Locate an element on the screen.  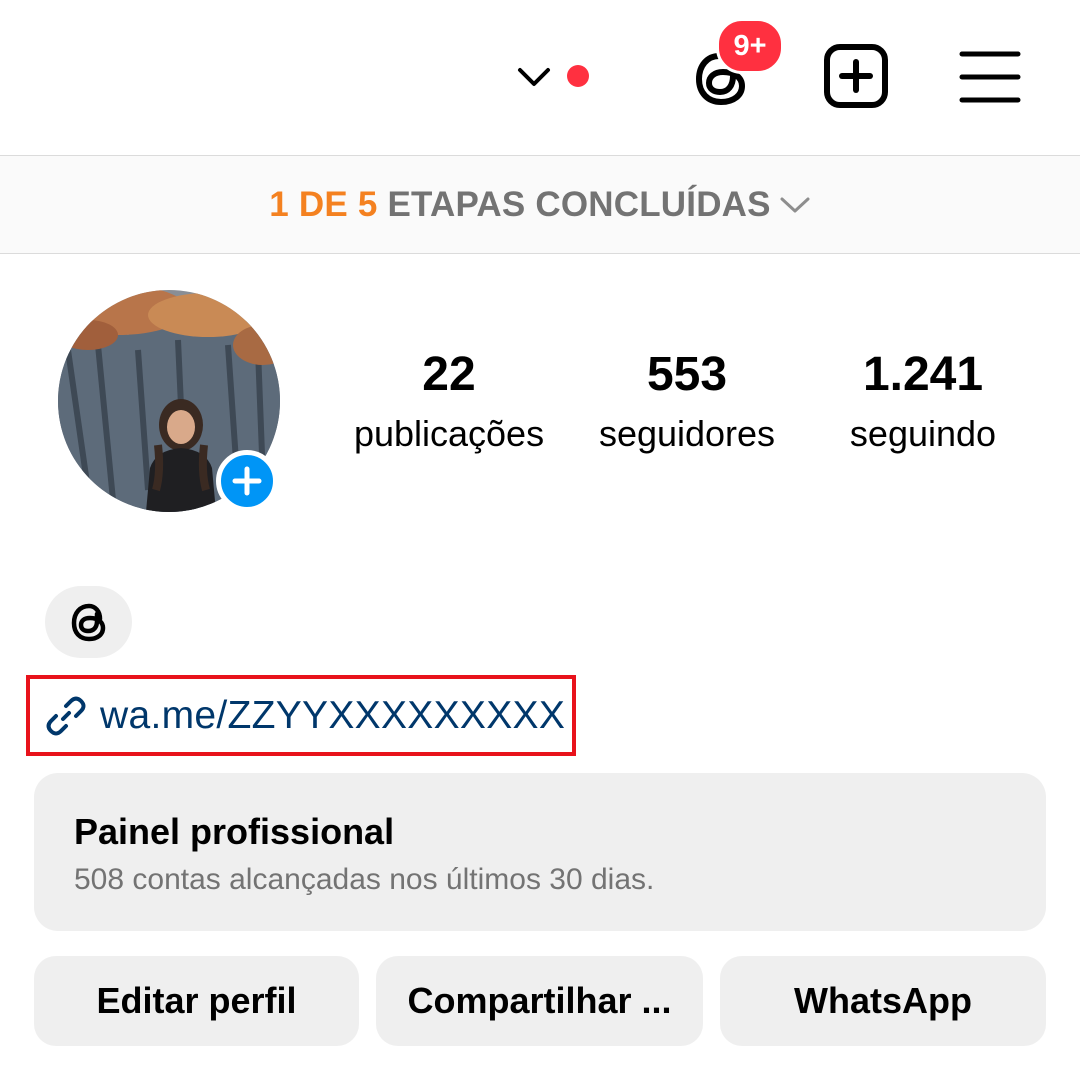
menu-button is located at coordinates (990, 77).